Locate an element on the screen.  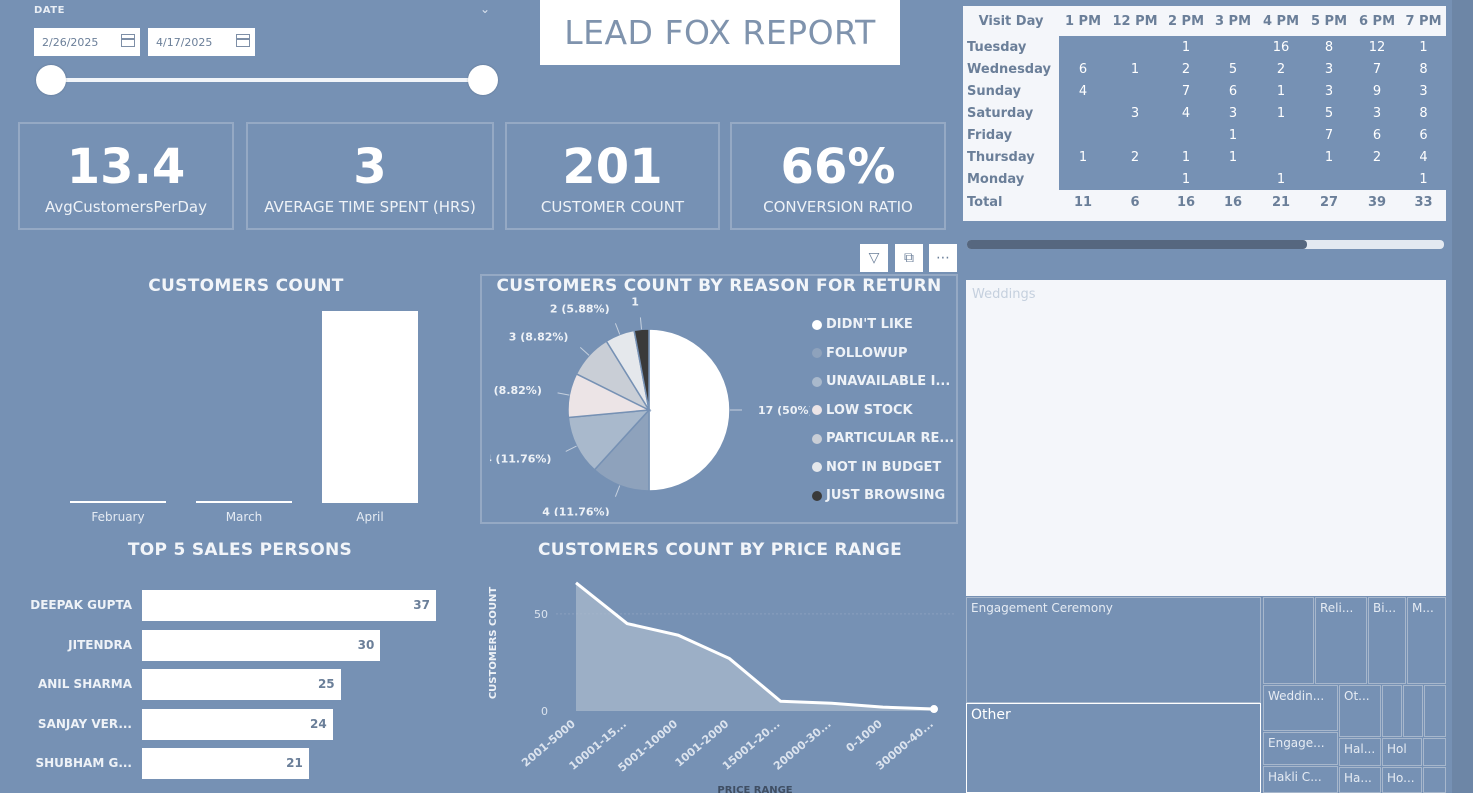
treemap-cell: Hol is located at coordinates (1402, 752).